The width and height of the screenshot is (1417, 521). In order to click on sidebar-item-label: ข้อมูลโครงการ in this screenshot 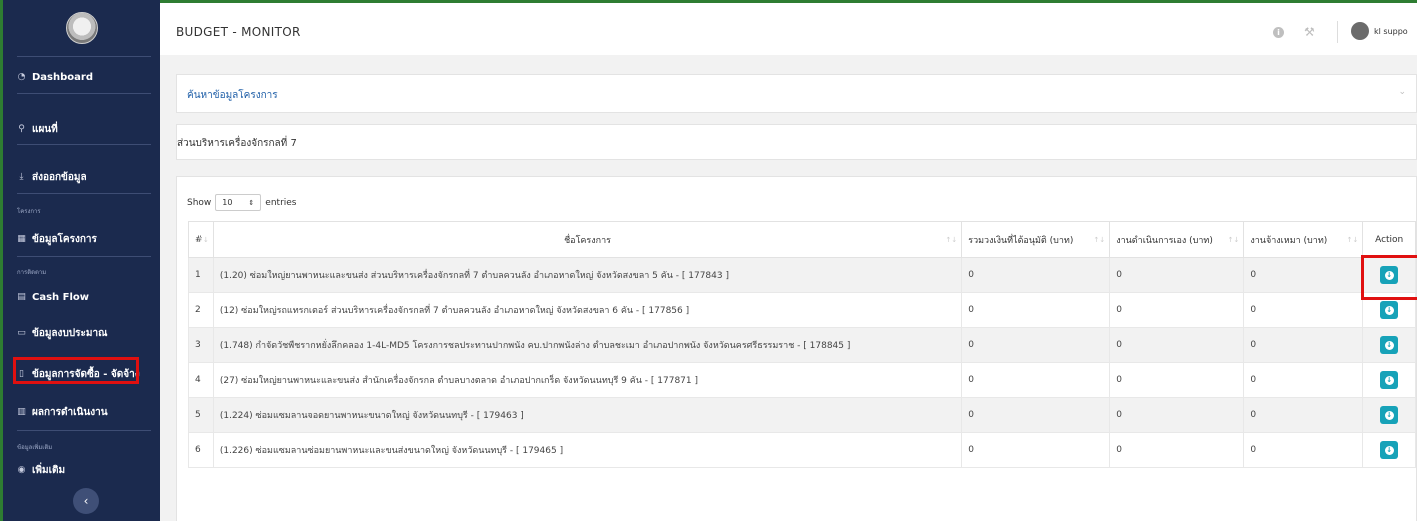, I will do `click(64, 239)`.